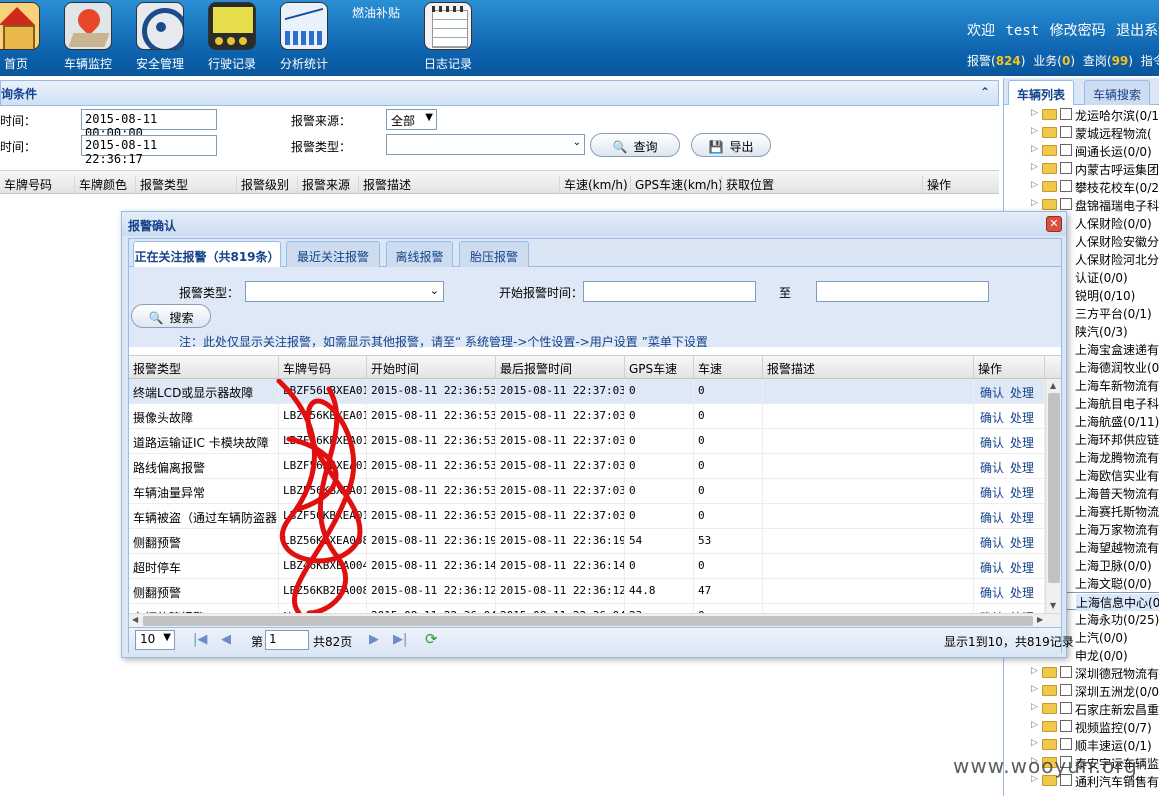 The height and width of the screenshot is (796, 1159). What do you see at coordinates (1041, 92) in the screenshot?
I see `tab-vehicle-list: 车辆列表` at bounding box center [1041, 92].